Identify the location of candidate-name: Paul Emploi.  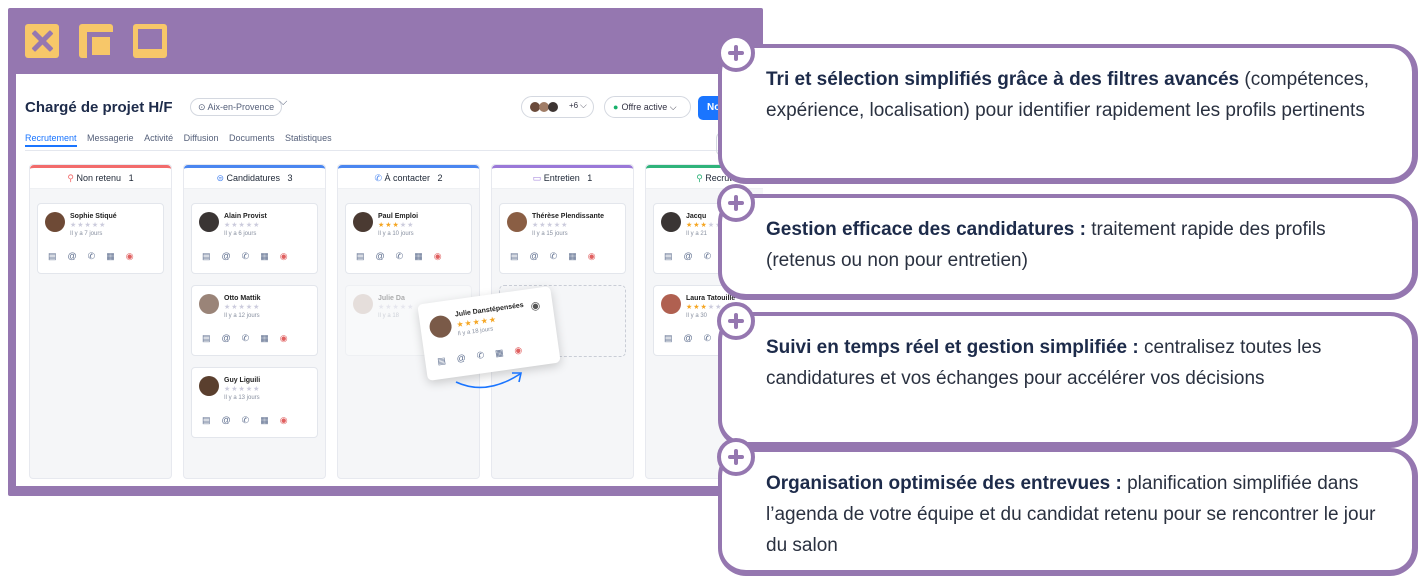
(398, 216).